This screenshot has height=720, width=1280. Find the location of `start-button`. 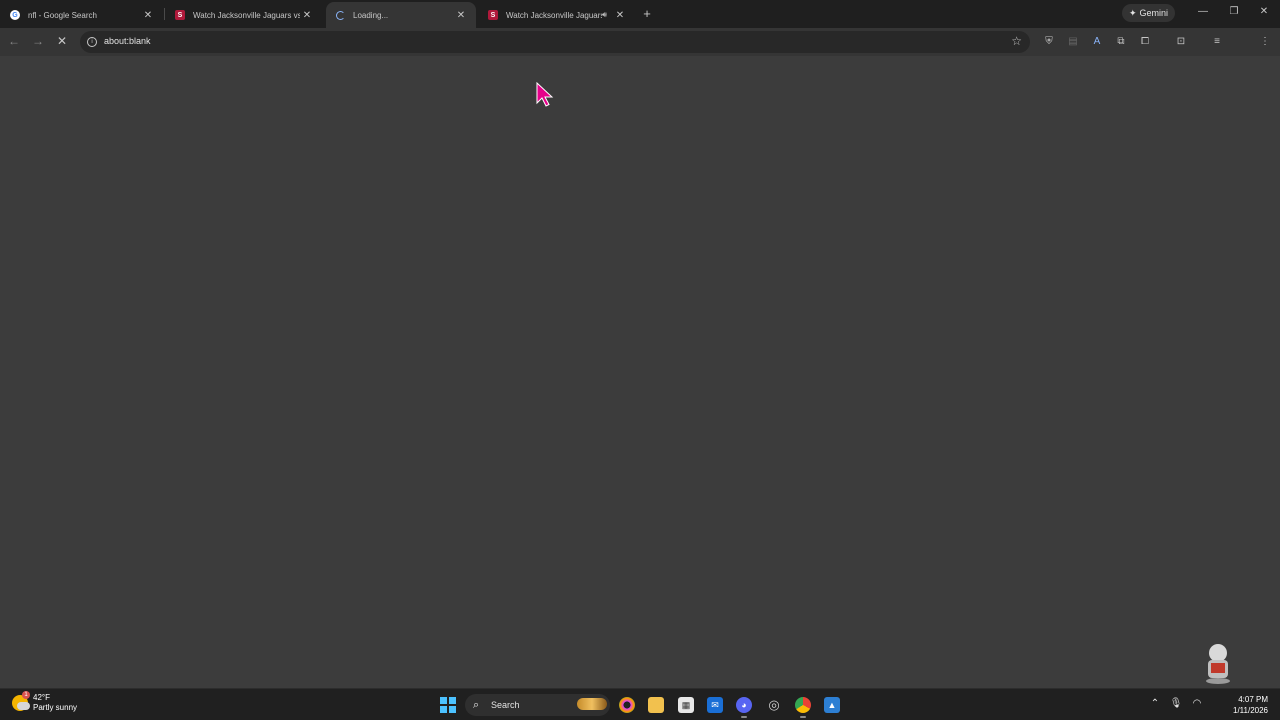

start-button is located at coordinates (448, 705).